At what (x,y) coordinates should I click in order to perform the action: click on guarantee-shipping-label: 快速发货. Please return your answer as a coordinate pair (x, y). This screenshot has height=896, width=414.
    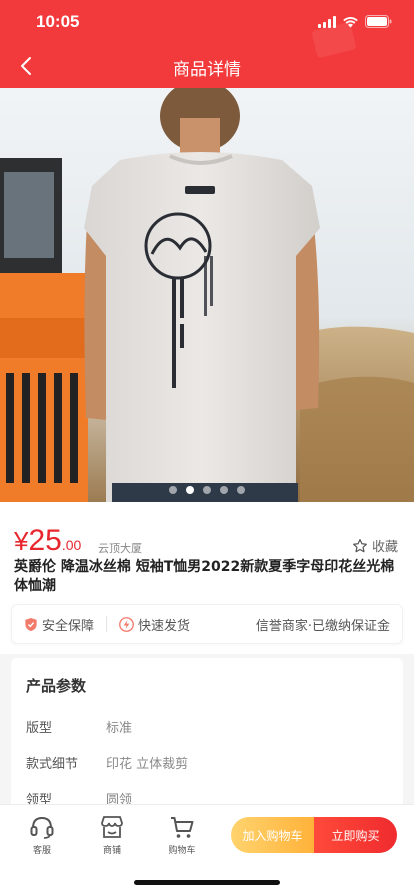
    Looking at the image, I should click on (164, 626).